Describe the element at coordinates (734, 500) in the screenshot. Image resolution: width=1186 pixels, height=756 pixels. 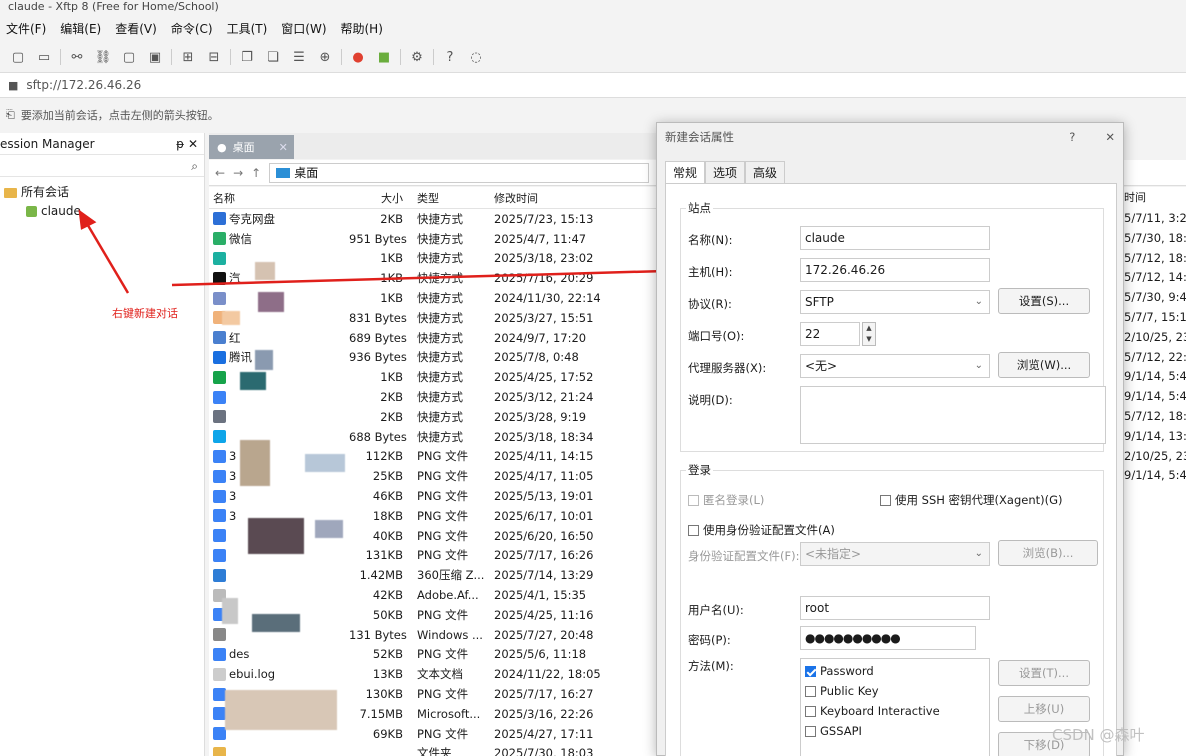
I see `checkbox-label: 匿名登录(L)` at that location.